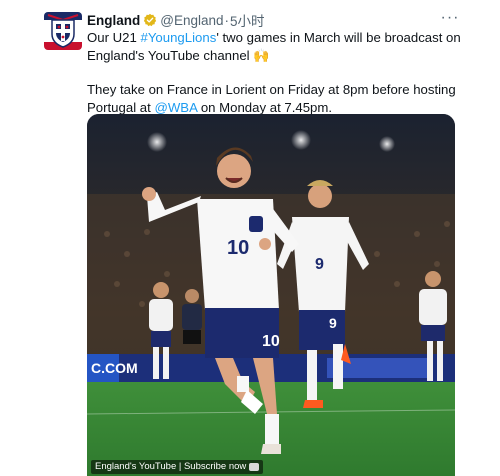 This screenshot has height=476, width=500. Describe the element at coordinates (171, 466) in the screenshot. I see `caption-text: England's YouTube | Subscribe now` at that location.